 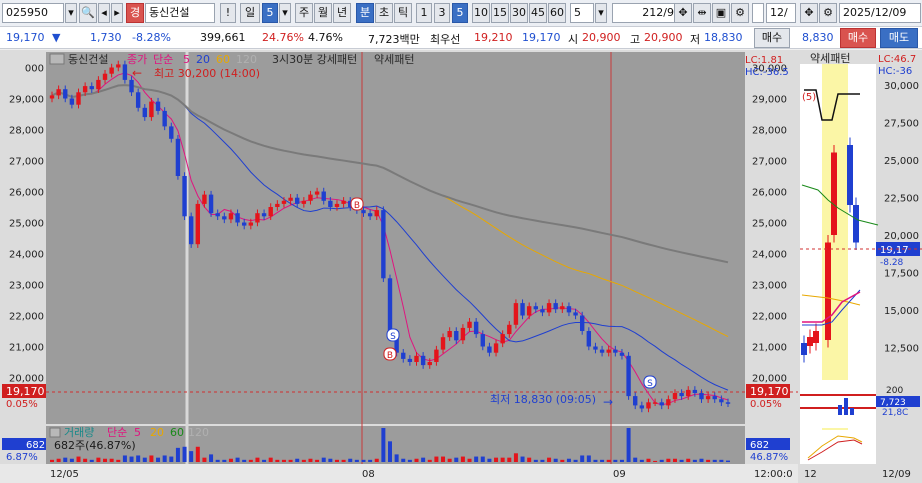 What do you see at coordinates (838, 447) in the screenshot?
I see `side-indicator-pane` at bounding box center [838, 447].